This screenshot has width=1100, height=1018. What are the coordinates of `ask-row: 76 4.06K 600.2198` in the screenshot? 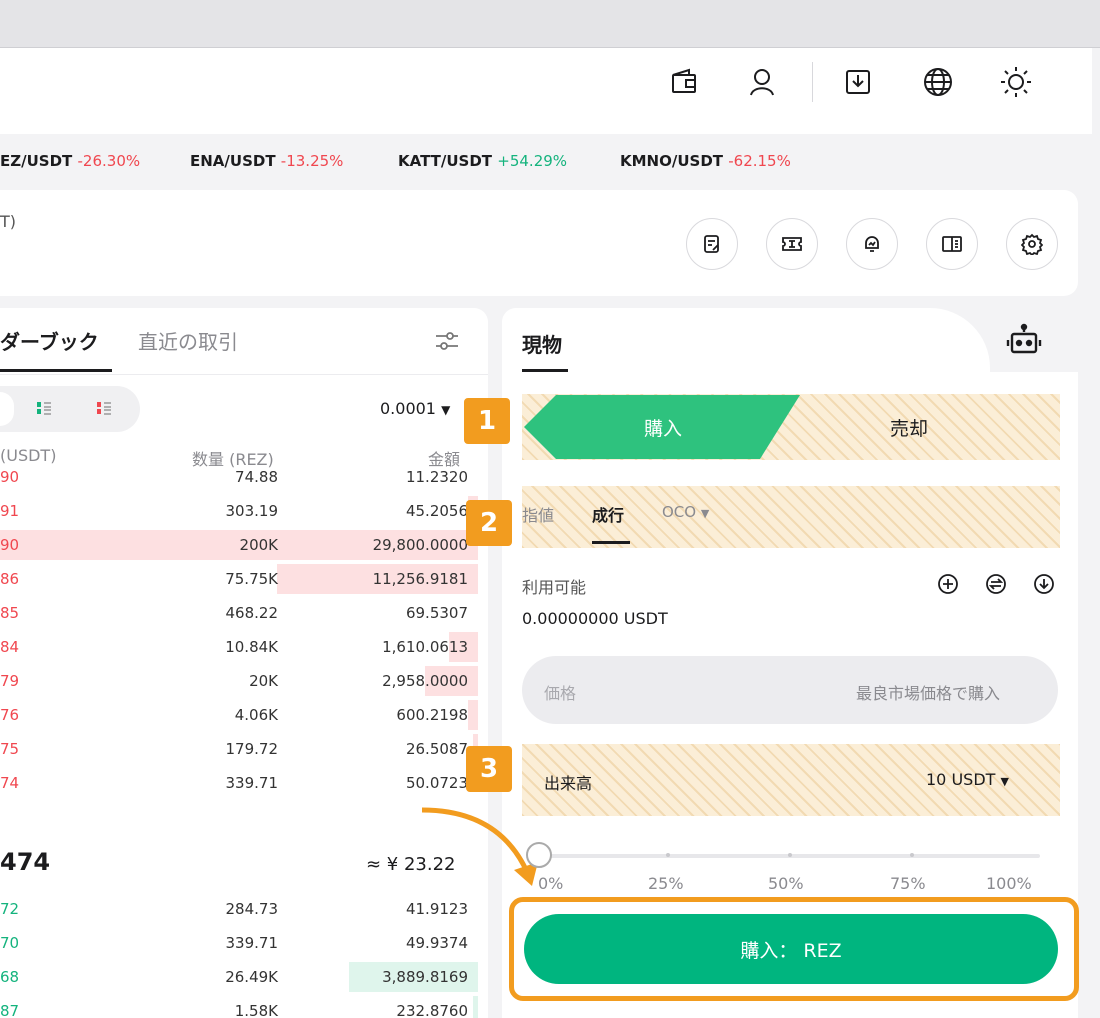 It's located at (240, 715).